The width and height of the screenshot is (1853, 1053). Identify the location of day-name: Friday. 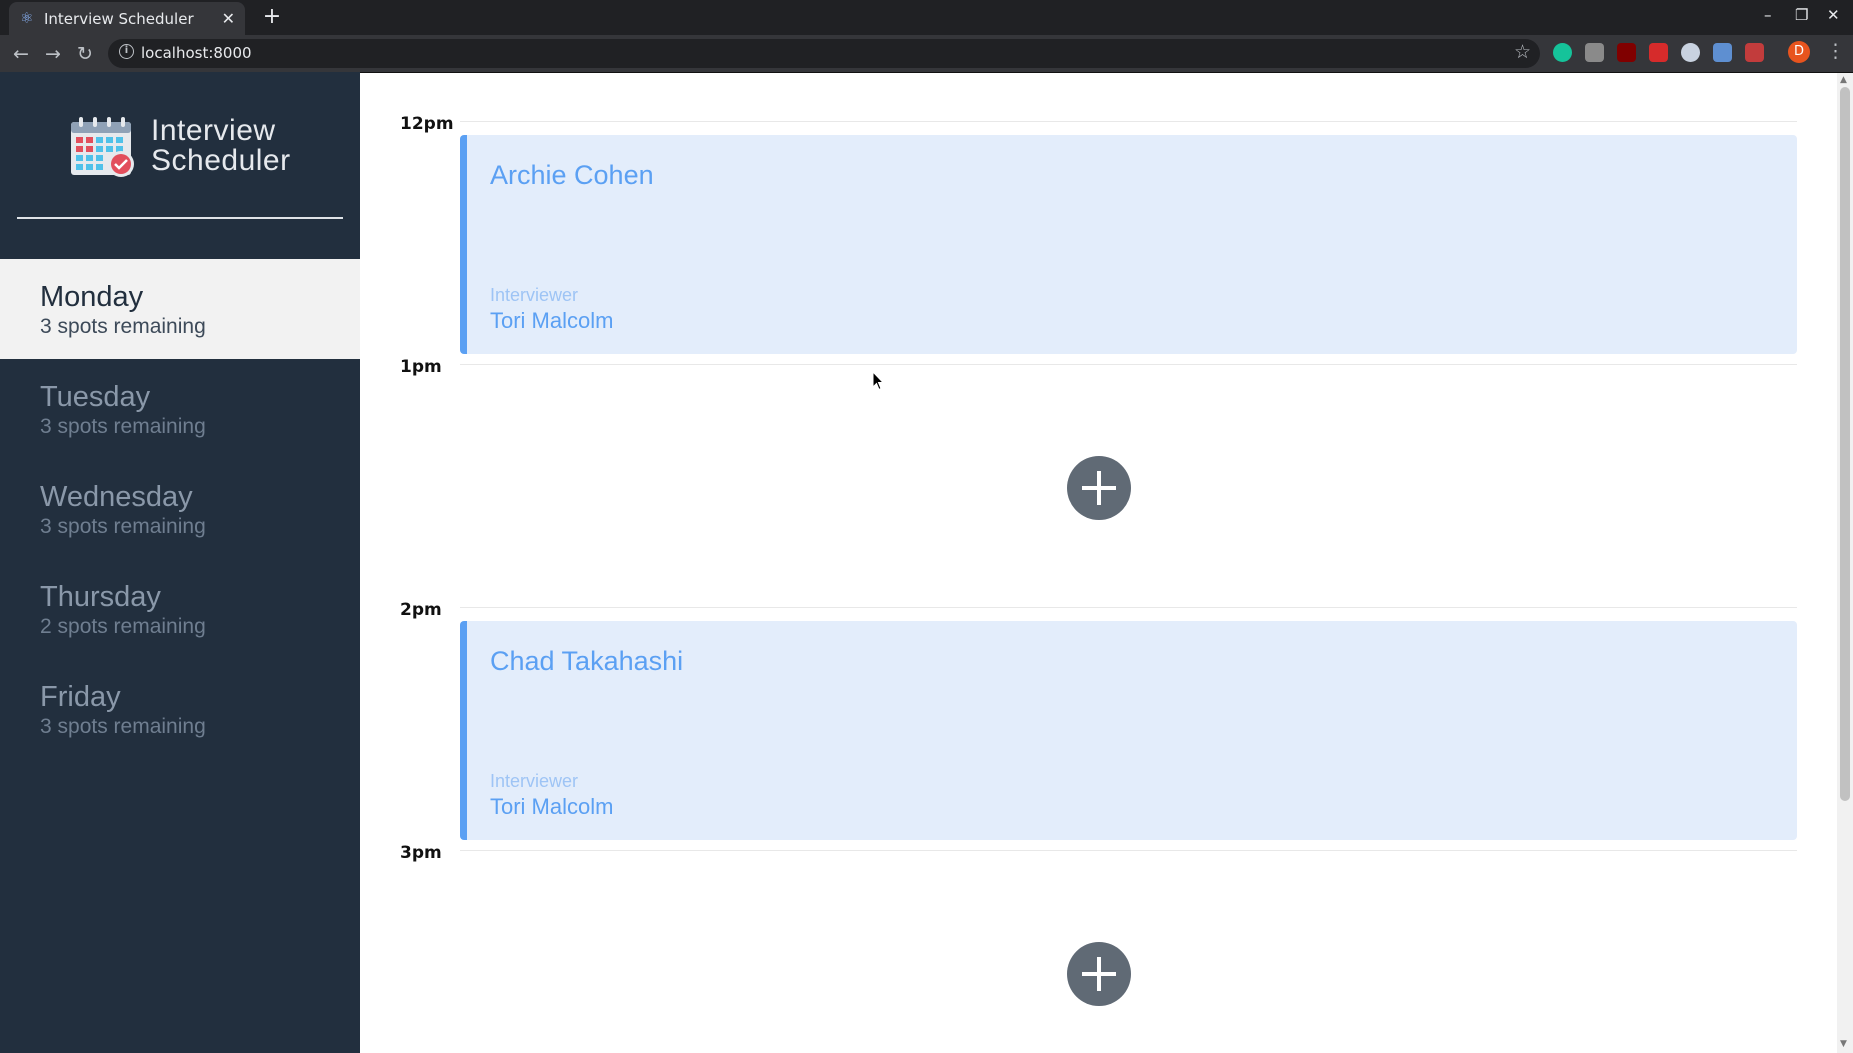
(80, 697).